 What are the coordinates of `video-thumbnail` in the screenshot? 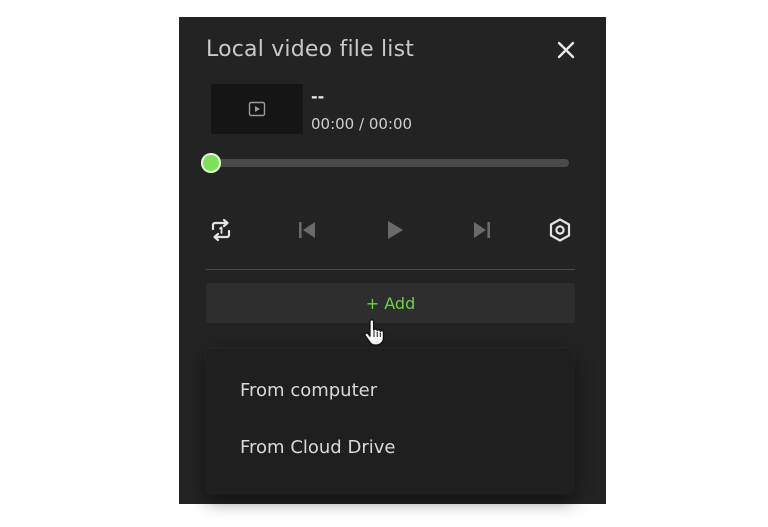 It's located at (257, 109).